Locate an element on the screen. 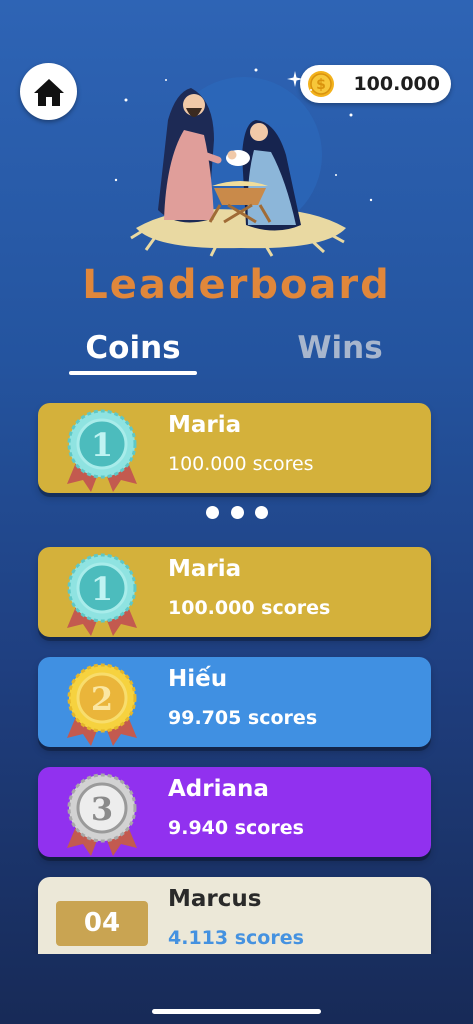  player-name: Maria is located at coordinates (205, 569).